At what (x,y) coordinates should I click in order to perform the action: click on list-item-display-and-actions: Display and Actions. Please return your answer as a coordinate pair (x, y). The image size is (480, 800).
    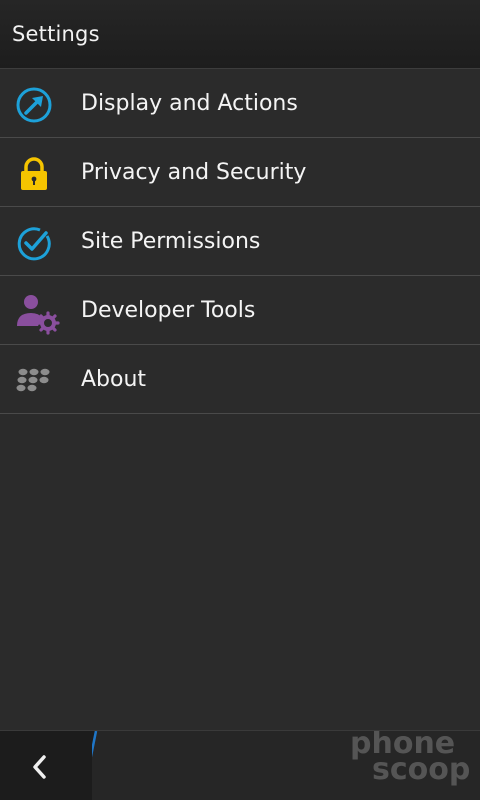
    Looking at the image, I should click on (240, 103).